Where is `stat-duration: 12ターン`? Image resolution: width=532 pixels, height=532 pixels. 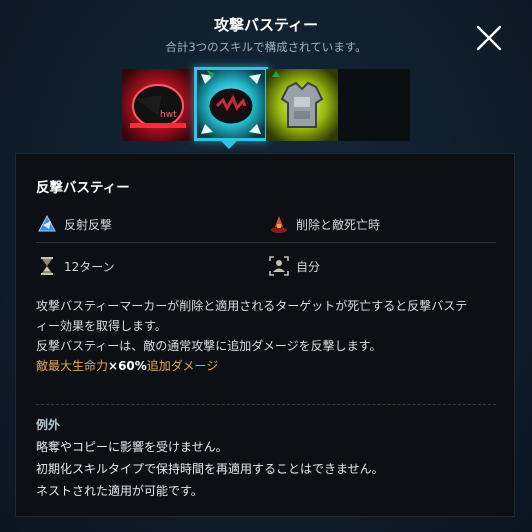 stat-duration: 12ターン is located at coordinates (75, 266).